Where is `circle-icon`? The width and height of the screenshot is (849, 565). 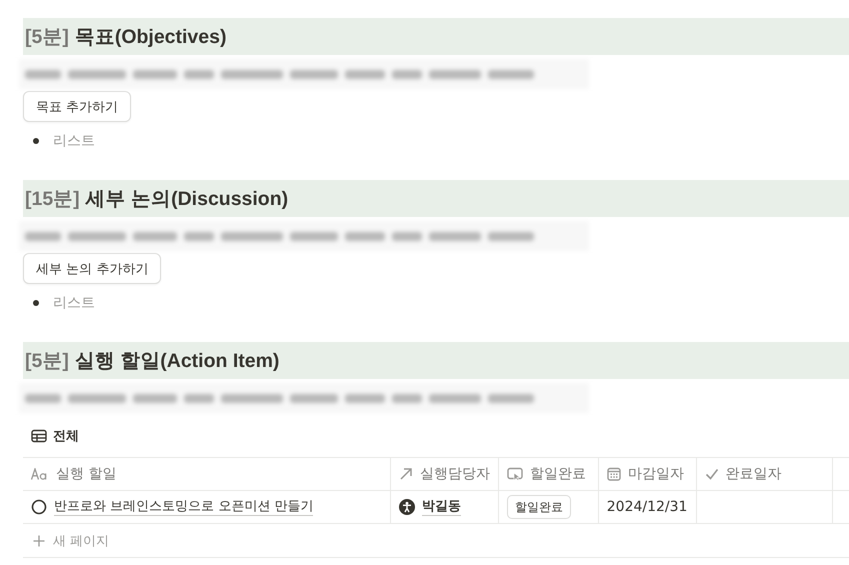
circle-icon is located at coordinates (39, 507).